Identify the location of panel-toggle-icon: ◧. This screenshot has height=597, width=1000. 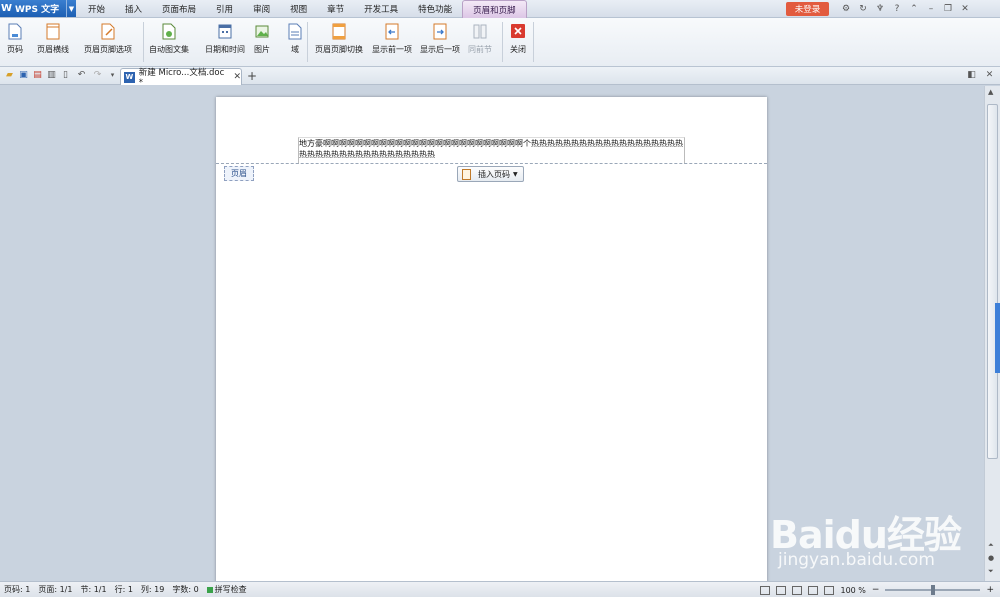
(971, 75).